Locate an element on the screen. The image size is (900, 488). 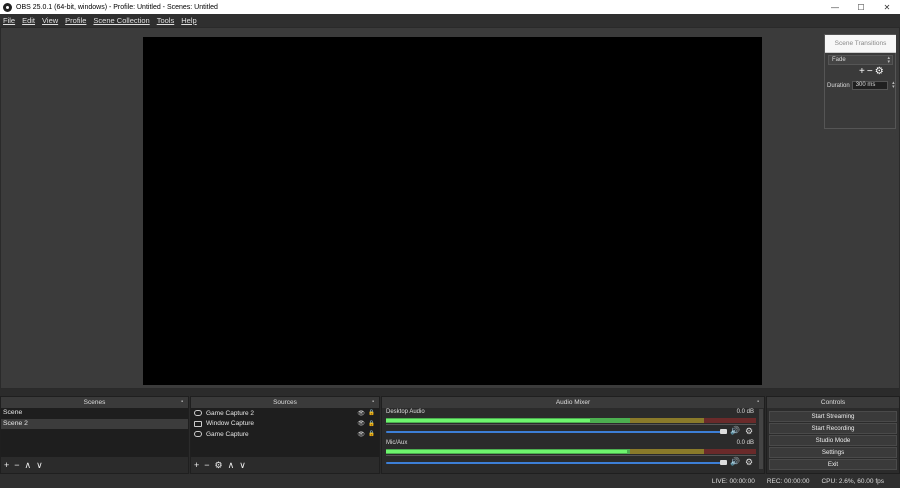
source-item: Game Capture 👁 🔒 is located at coordinates (285, 434).